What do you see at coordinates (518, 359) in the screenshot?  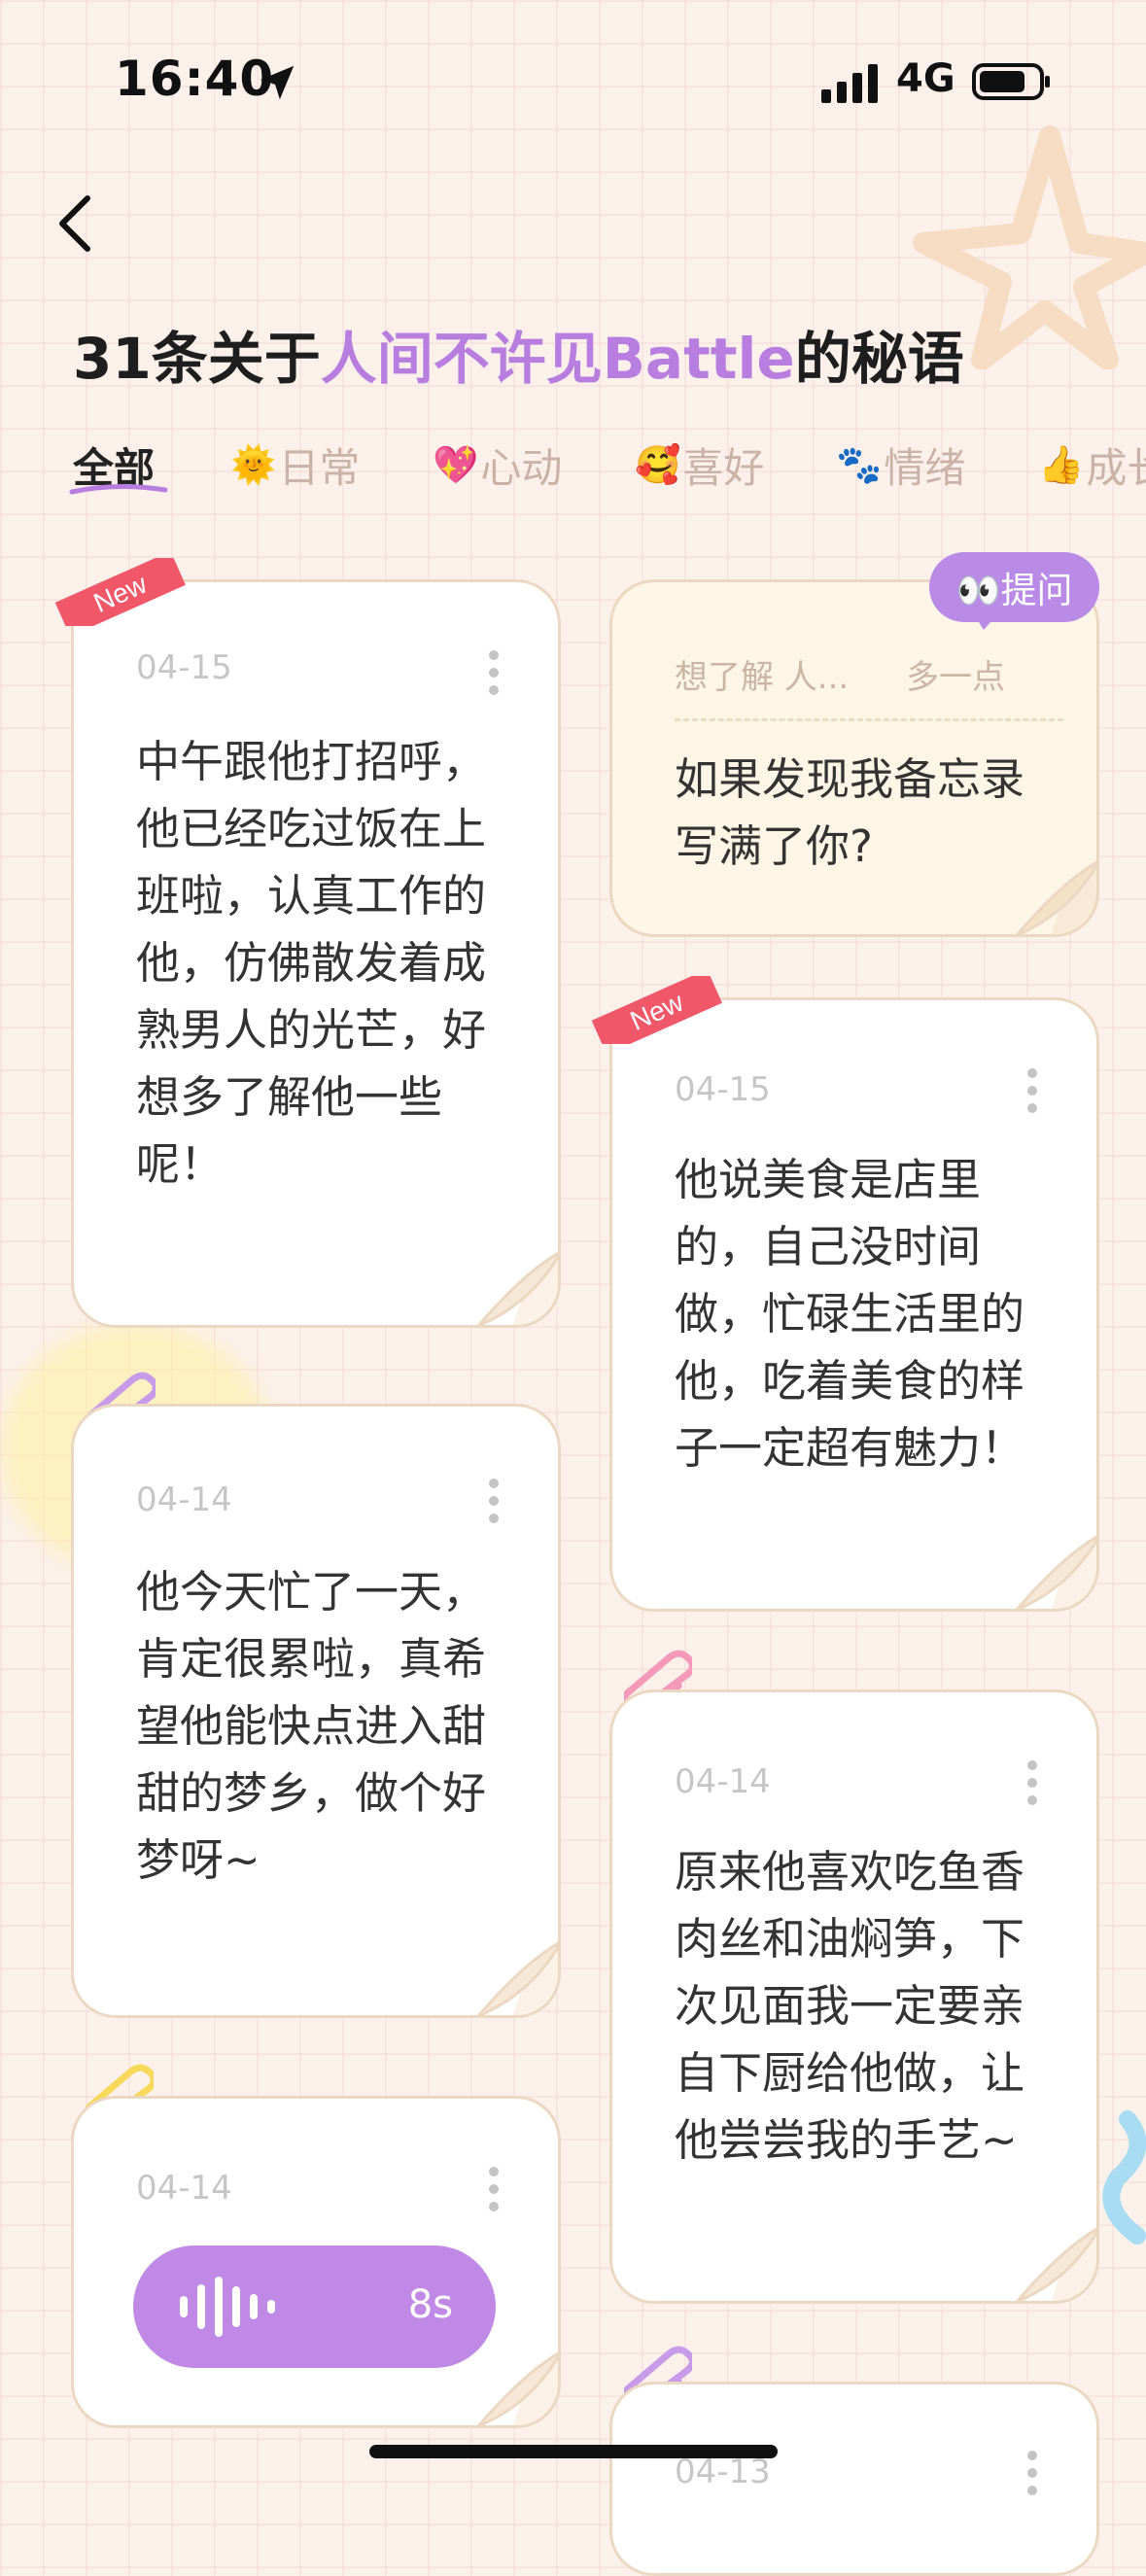 I see `page-title: 31条关于人间不许见Battle的秘语` at bounding box center [518, 359].